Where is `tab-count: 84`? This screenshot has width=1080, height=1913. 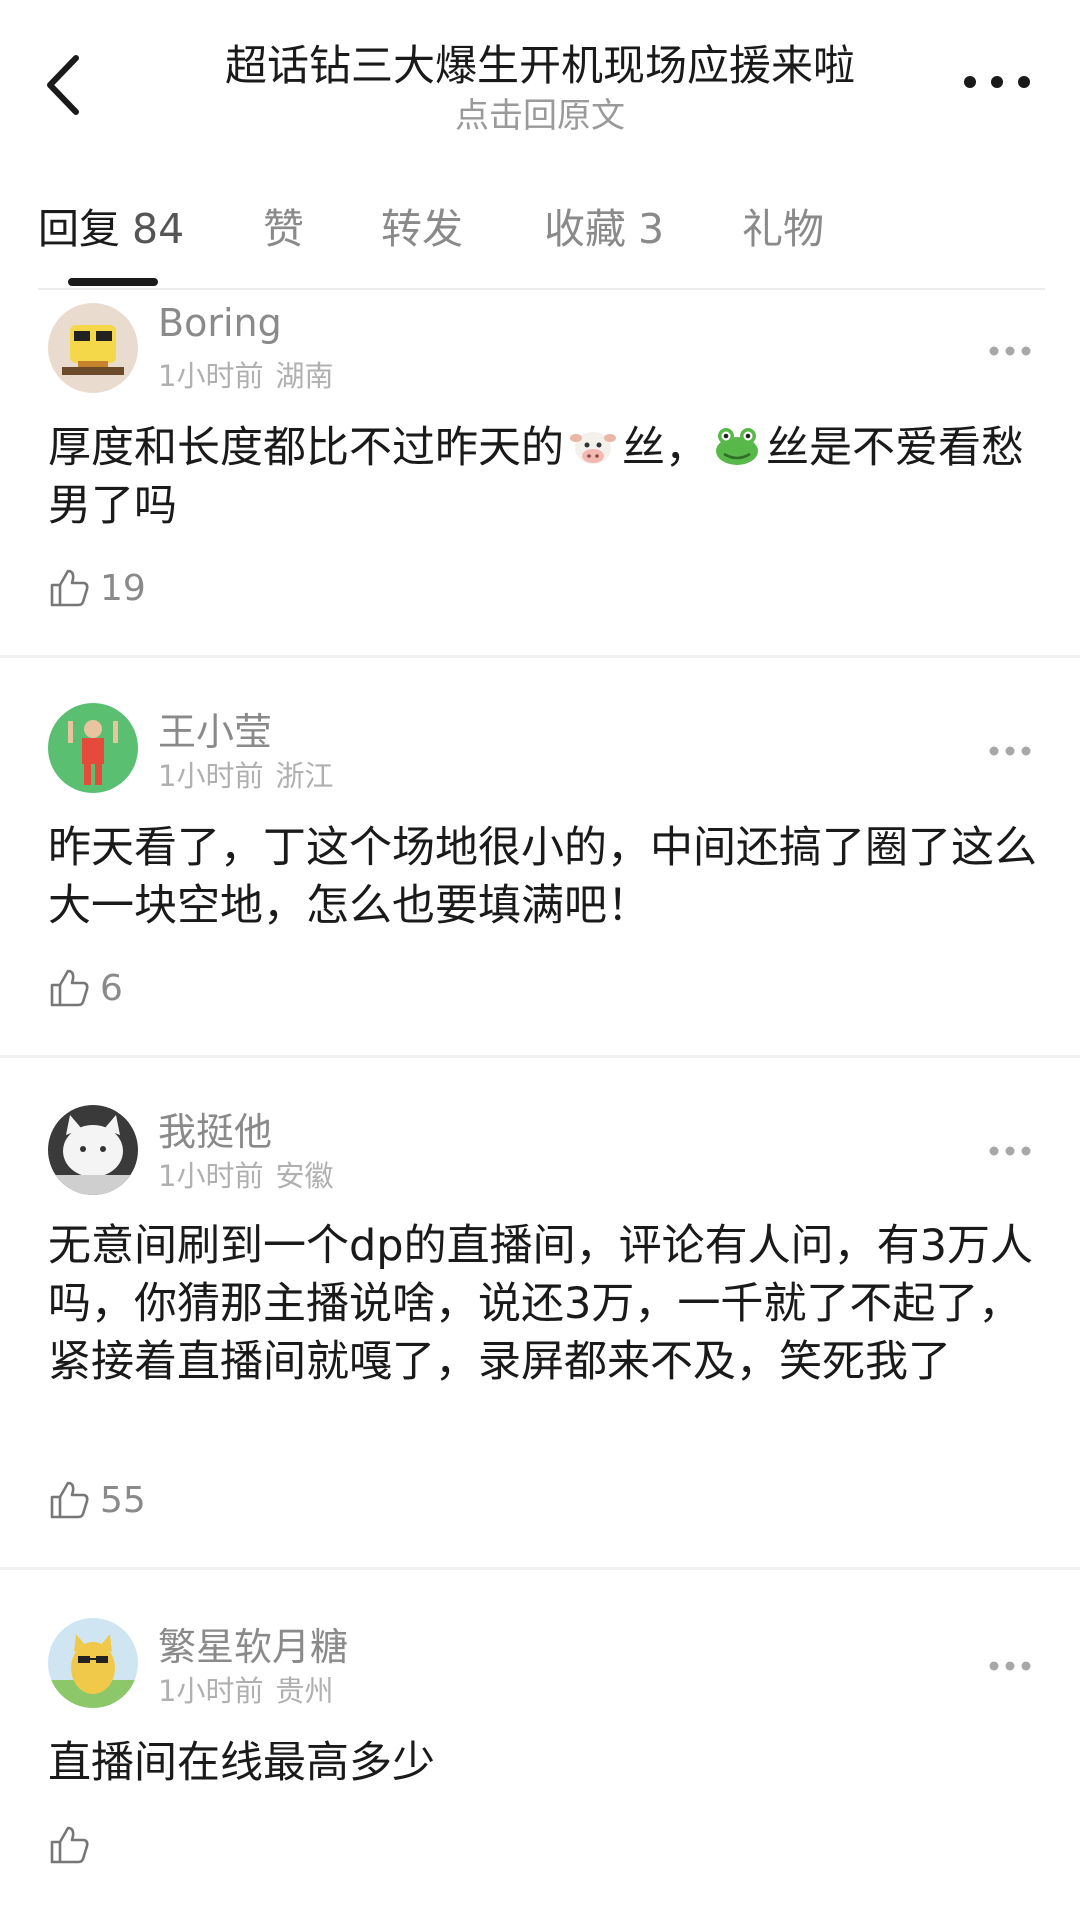 tab-count: 84 is located at coordinates (158, 229).